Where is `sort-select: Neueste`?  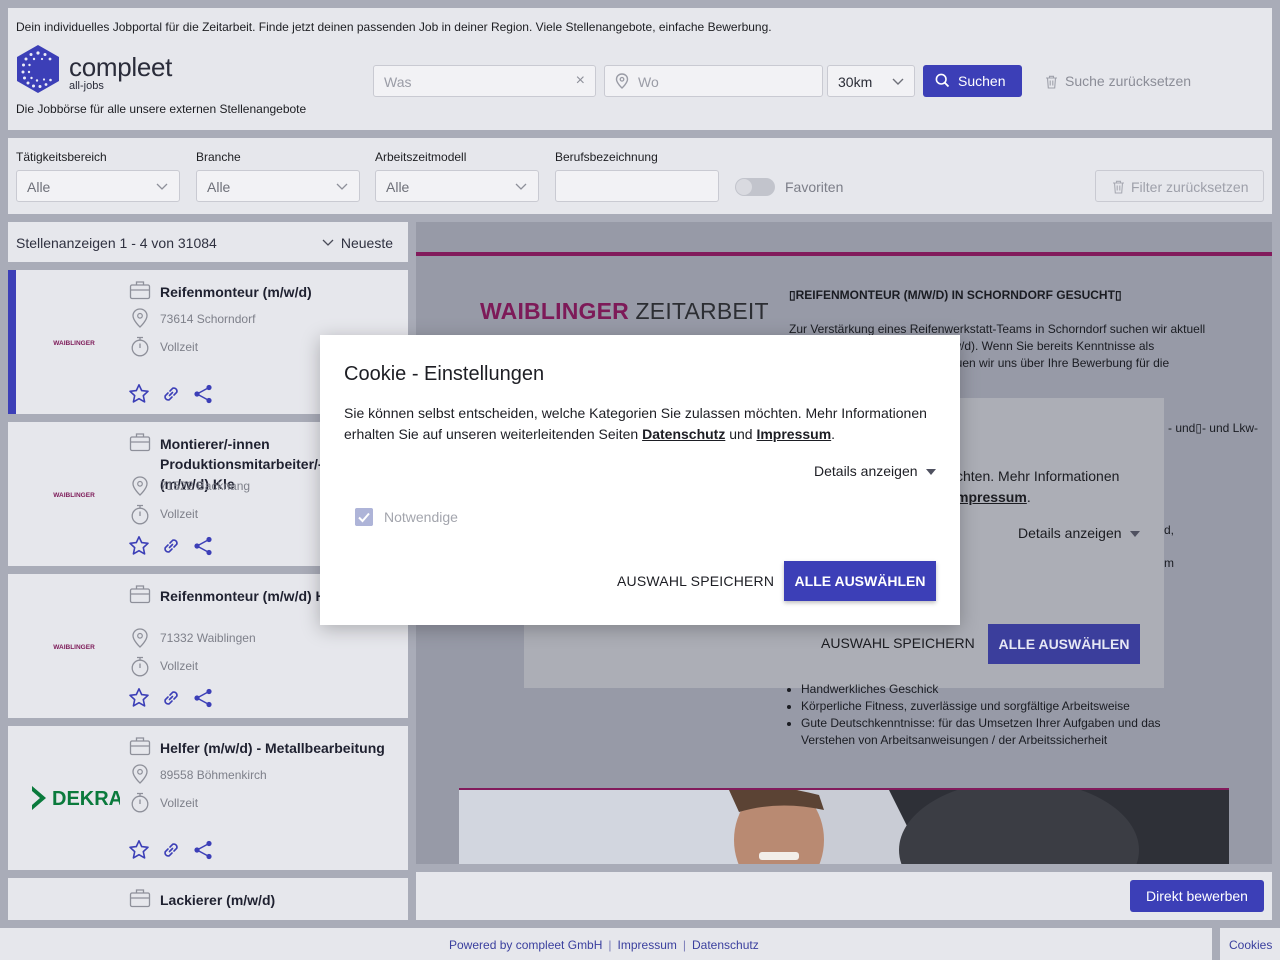
sort-select: Neueste is located at coordinates (357, 243).